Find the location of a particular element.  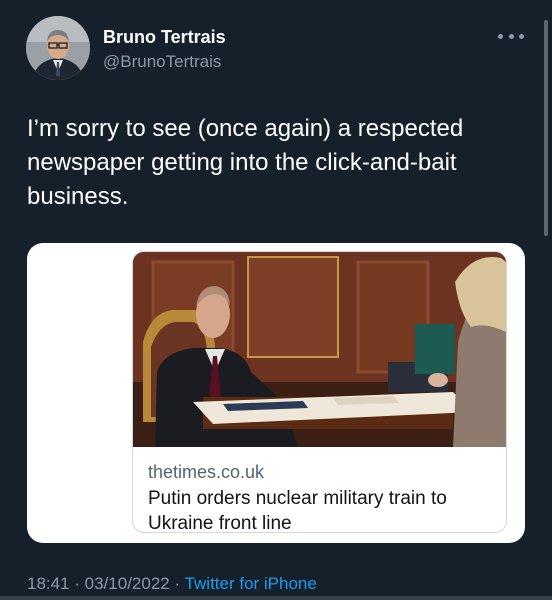

tweet-source-link: Twitter for iPhone is located at coordinates (251, 583).